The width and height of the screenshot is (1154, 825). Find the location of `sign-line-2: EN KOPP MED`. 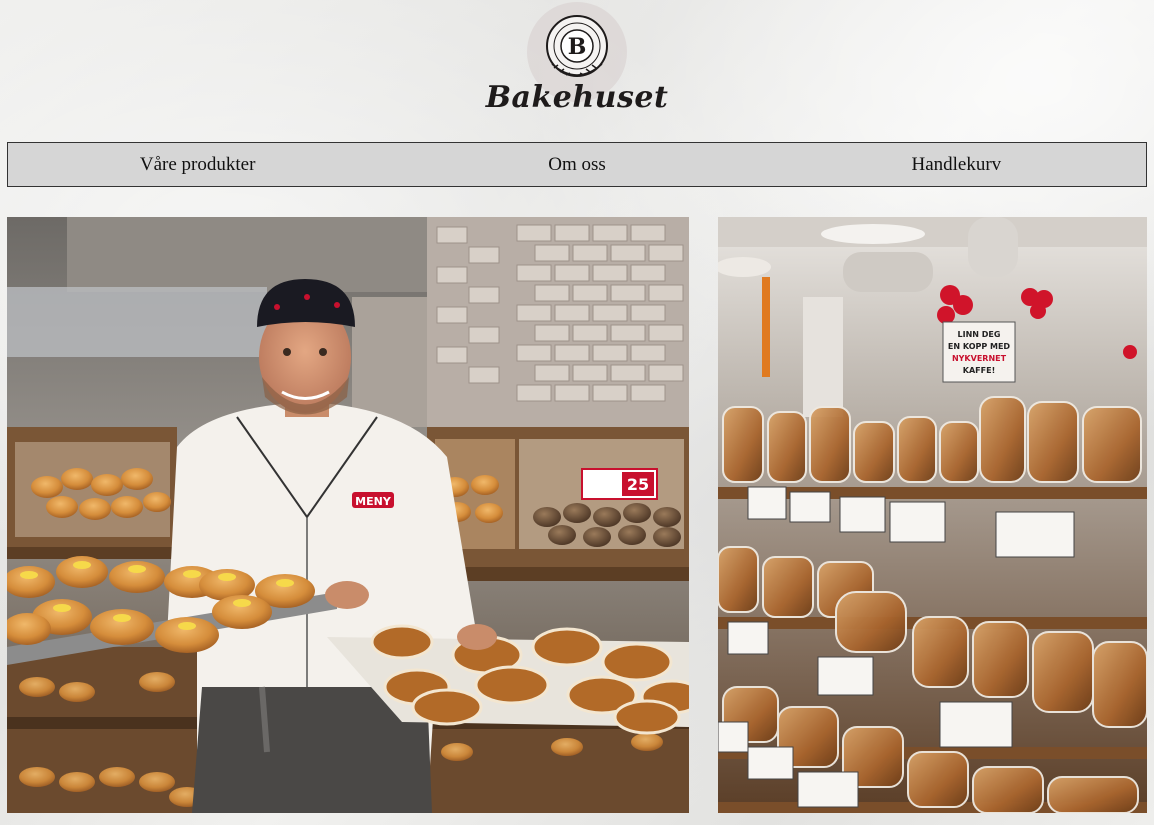

sign-line-2: EN KOPP MED is located at coordinates (979, 346).